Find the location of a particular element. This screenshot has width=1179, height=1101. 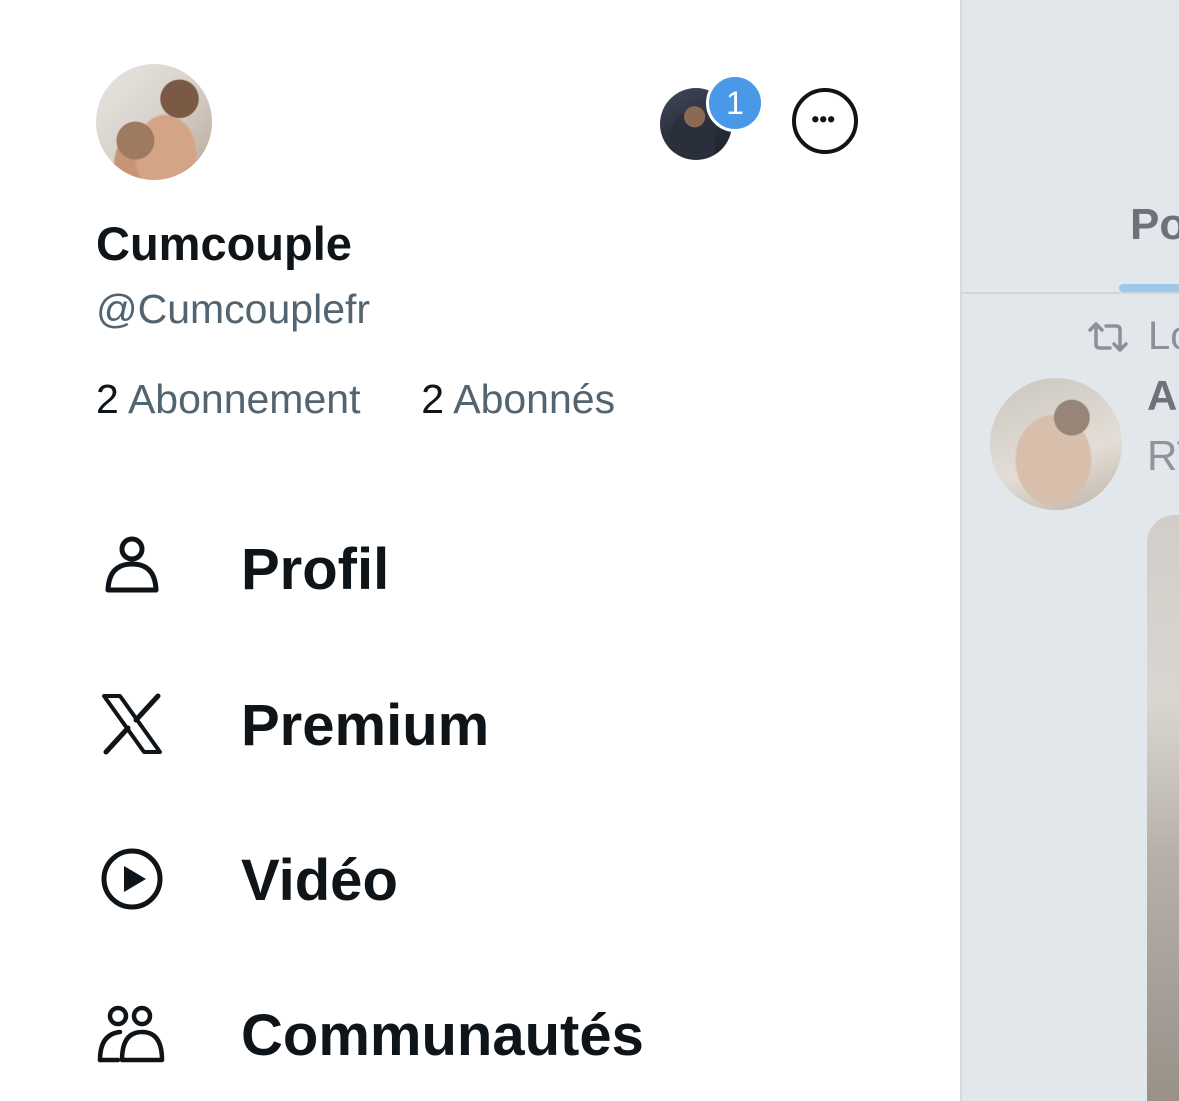

post-author-avatar is located at coordinates (1056, 444).